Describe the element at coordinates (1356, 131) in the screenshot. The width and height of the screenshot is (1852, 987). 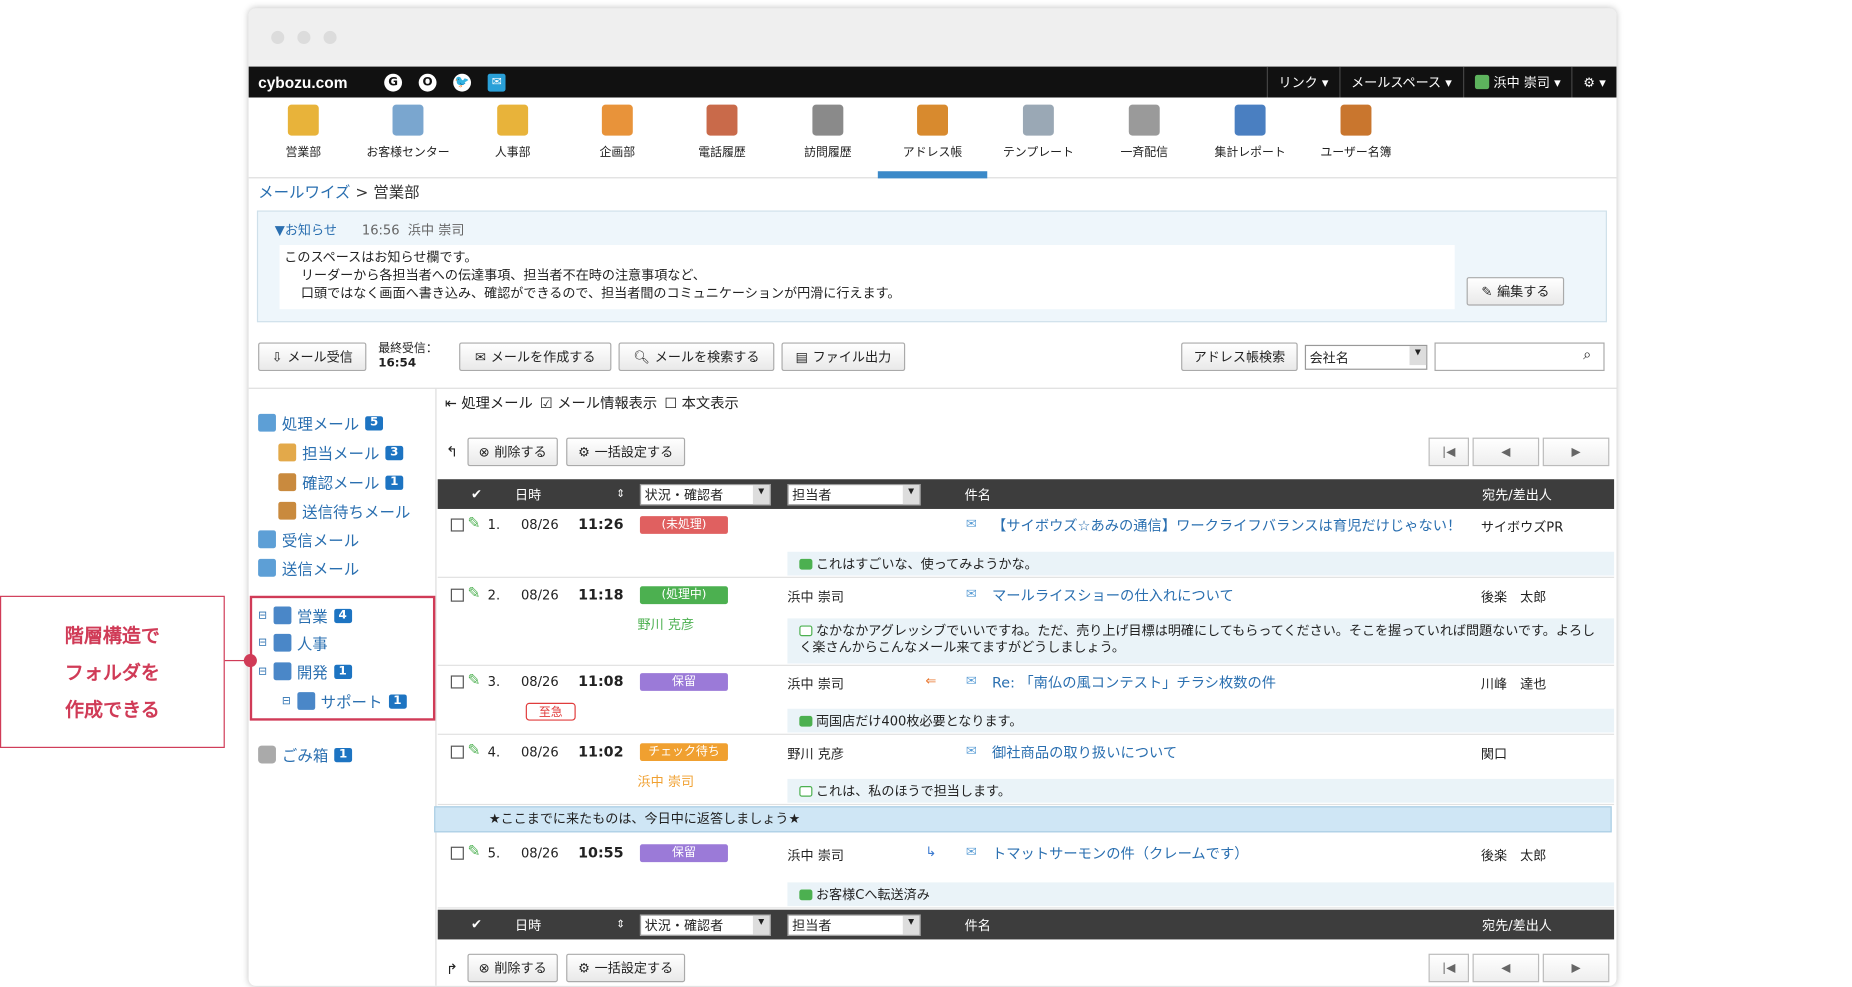
I see `nav-item: ユーザー名簿` at that location.